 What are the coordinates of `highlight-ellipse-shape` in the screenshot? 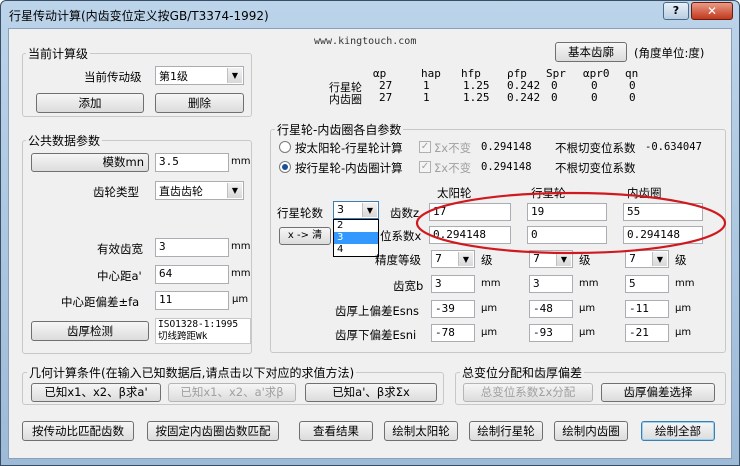 It's located at (571, 223).